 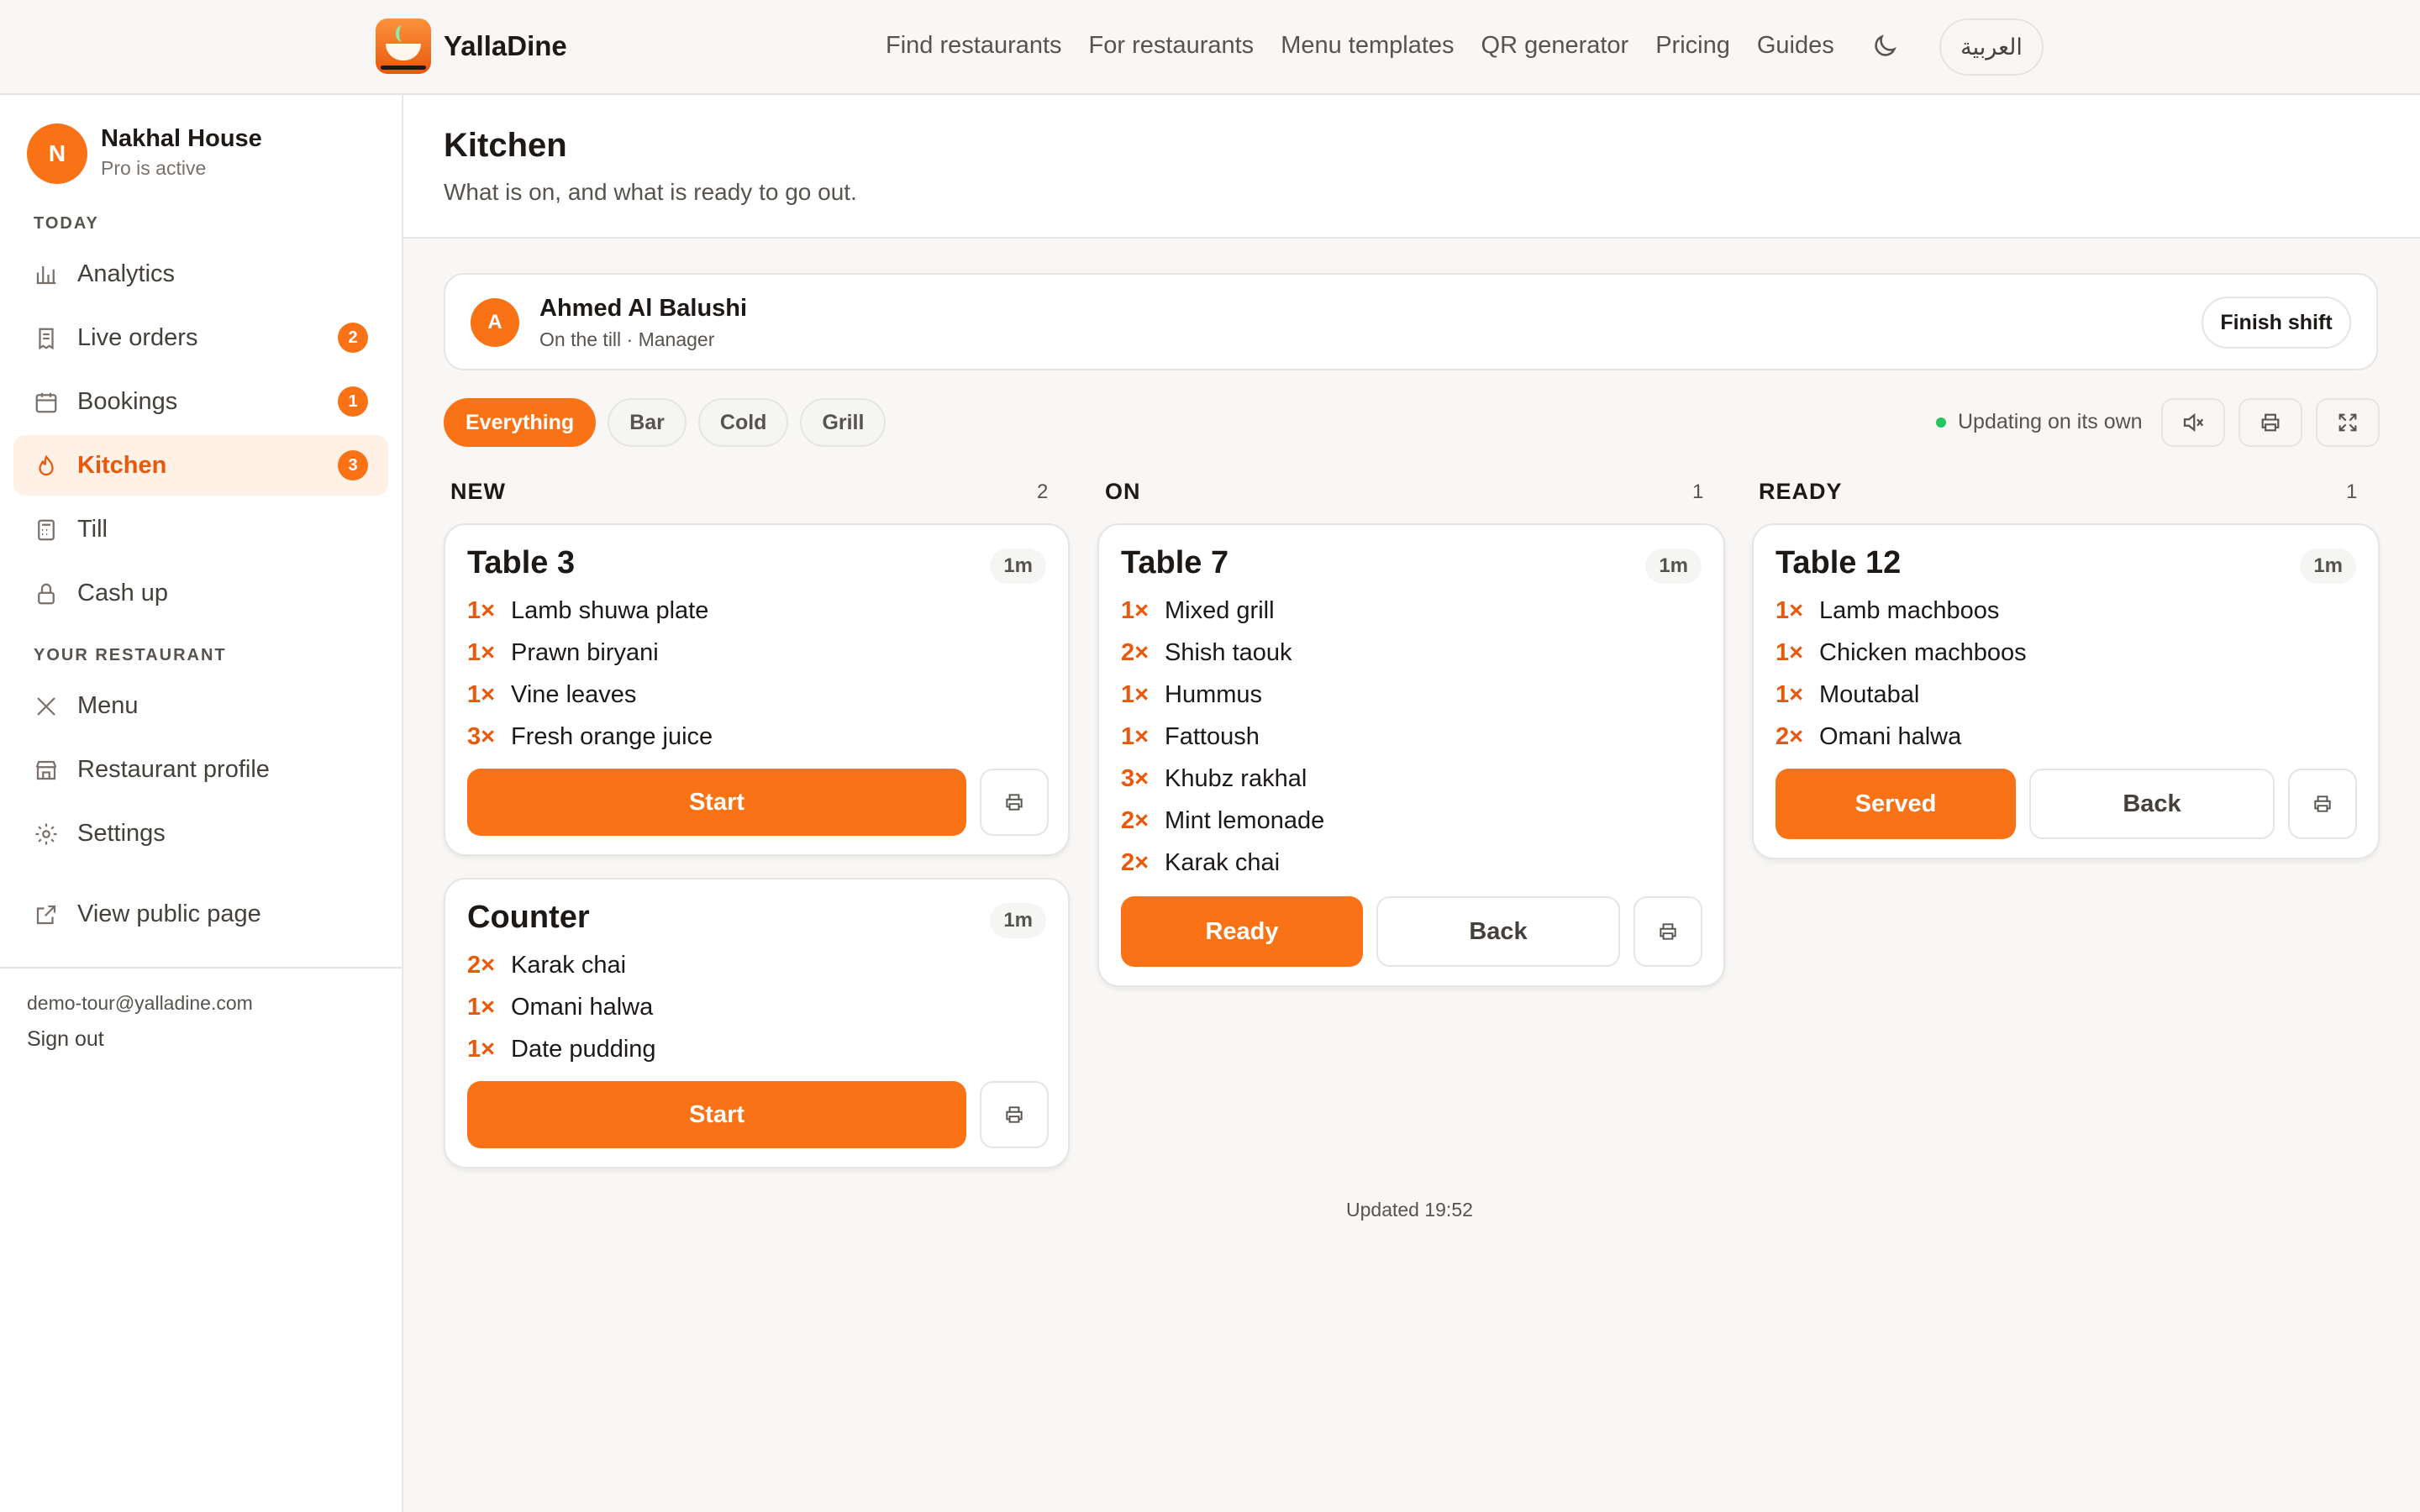 I want to click on order-name: Table 7, so click(x=1175, y=562).